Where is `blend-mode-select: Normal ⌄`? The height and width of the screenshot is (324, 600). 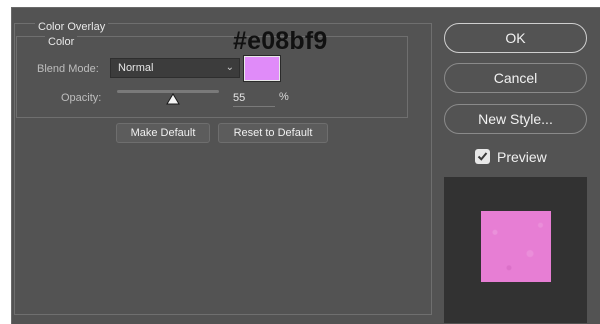
blend-mode-select: Normal ⌄ is located at coordinates (175, 68).